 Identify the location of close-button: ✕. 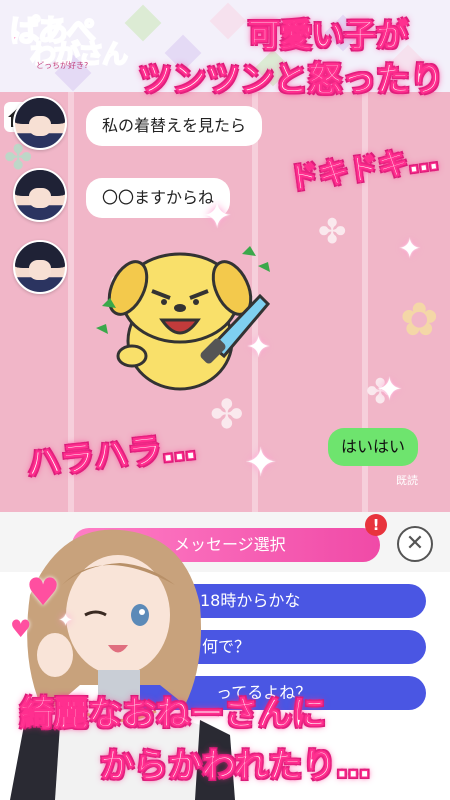
(415, 544).